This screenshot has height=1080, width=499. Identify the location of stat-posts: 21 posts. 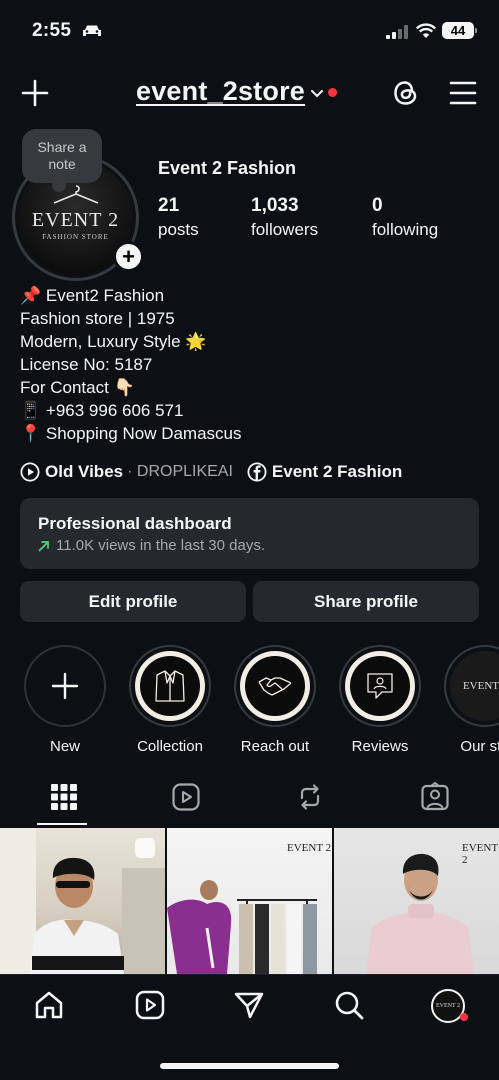
(178, 217).